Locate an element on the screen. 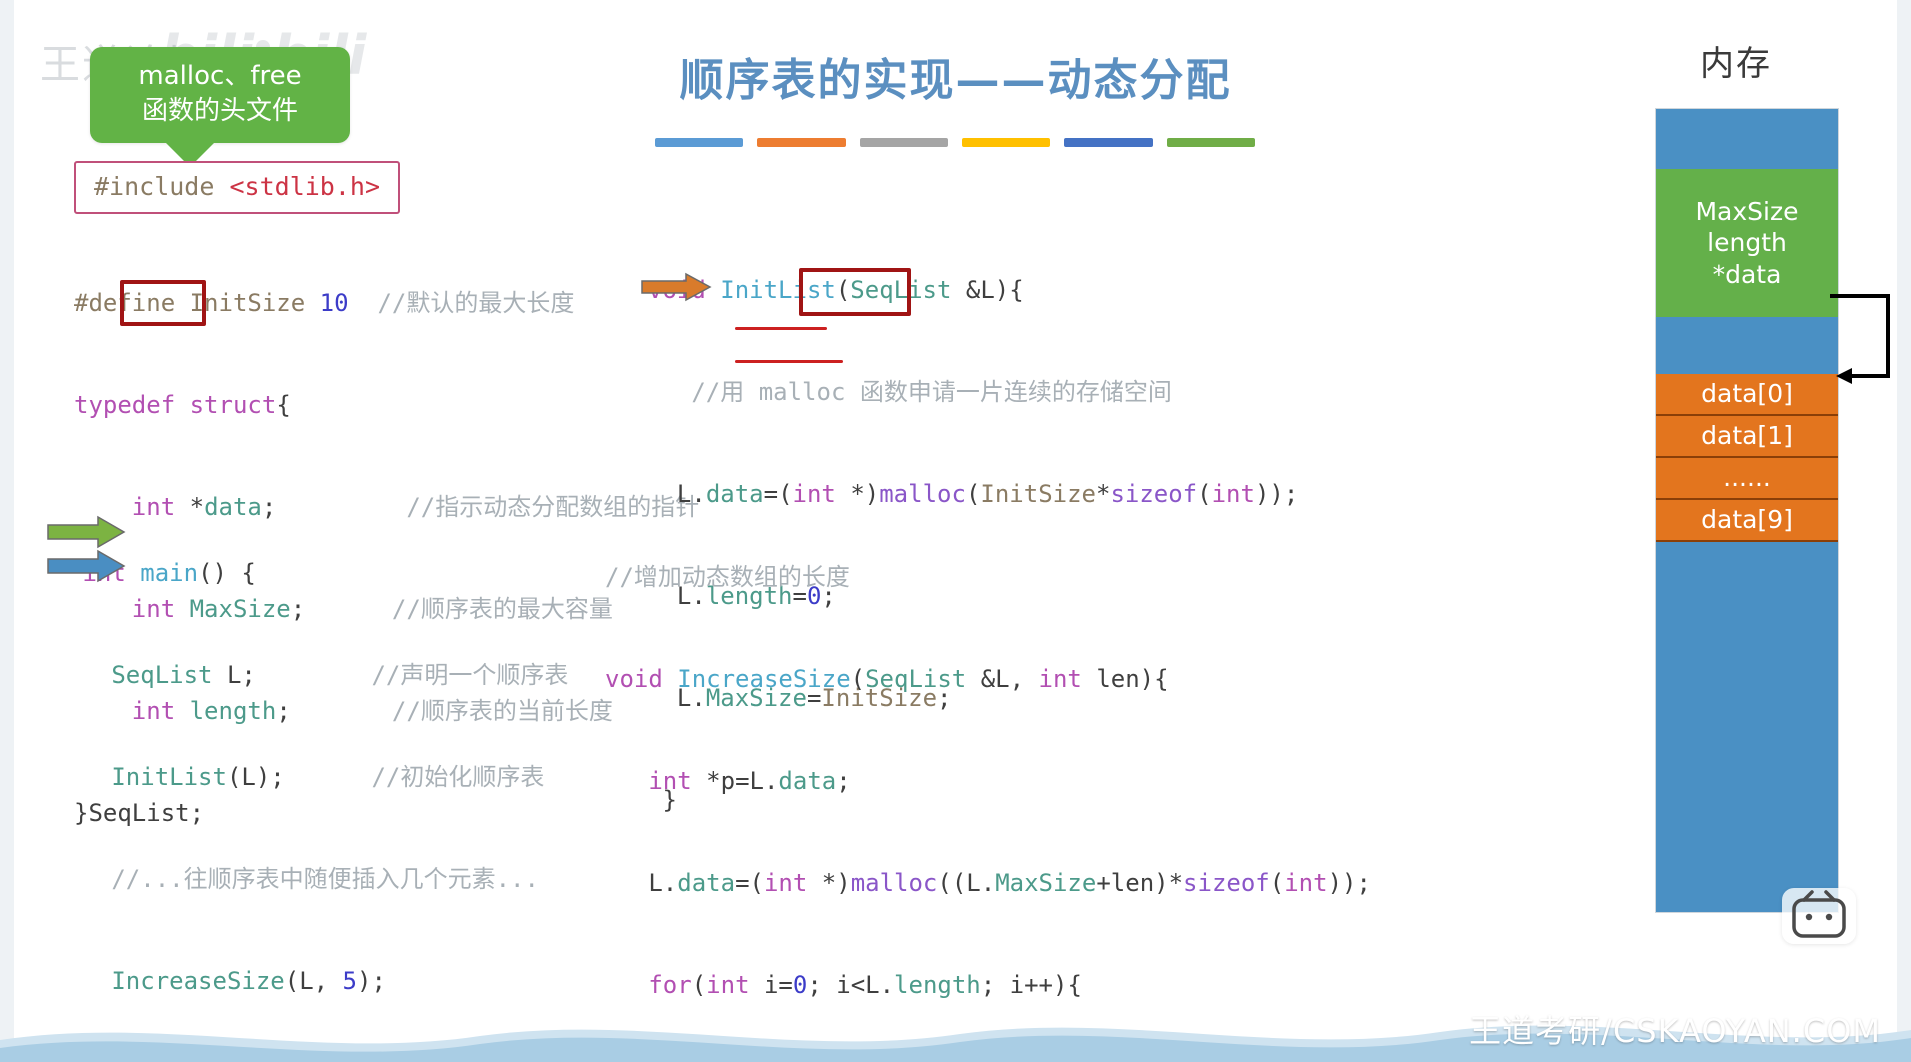 This screenshot has width=1911, height=1062. memory-cell-label: MaxSize is located at coordinates (1747, 212).